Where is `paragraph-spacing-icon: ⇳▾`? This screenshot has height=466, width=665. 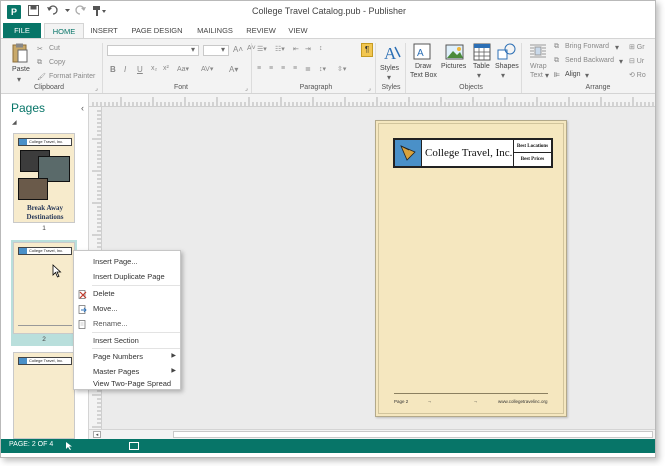 paragraph-spacing-icon: ⇳▾ is located at coordinates (341, 69).